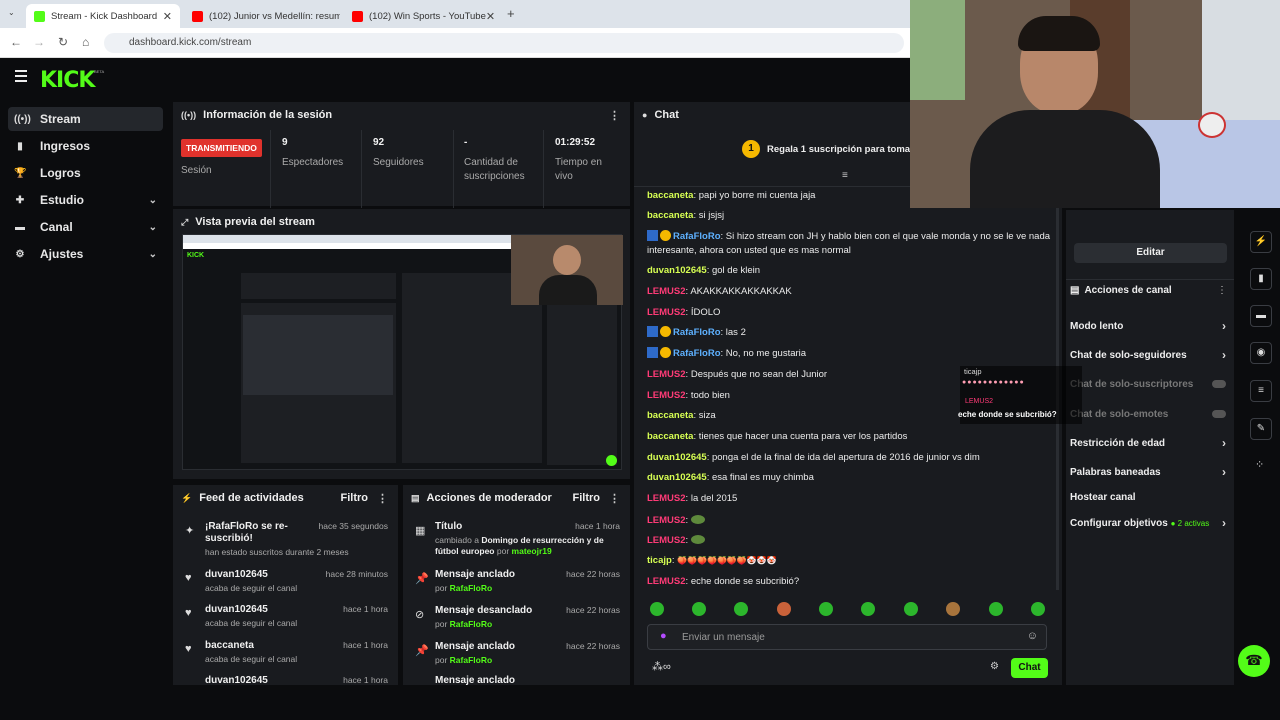  I want to click on sidebar-item-estudio: ✚ Estudio ⌄, so click(85, 200).